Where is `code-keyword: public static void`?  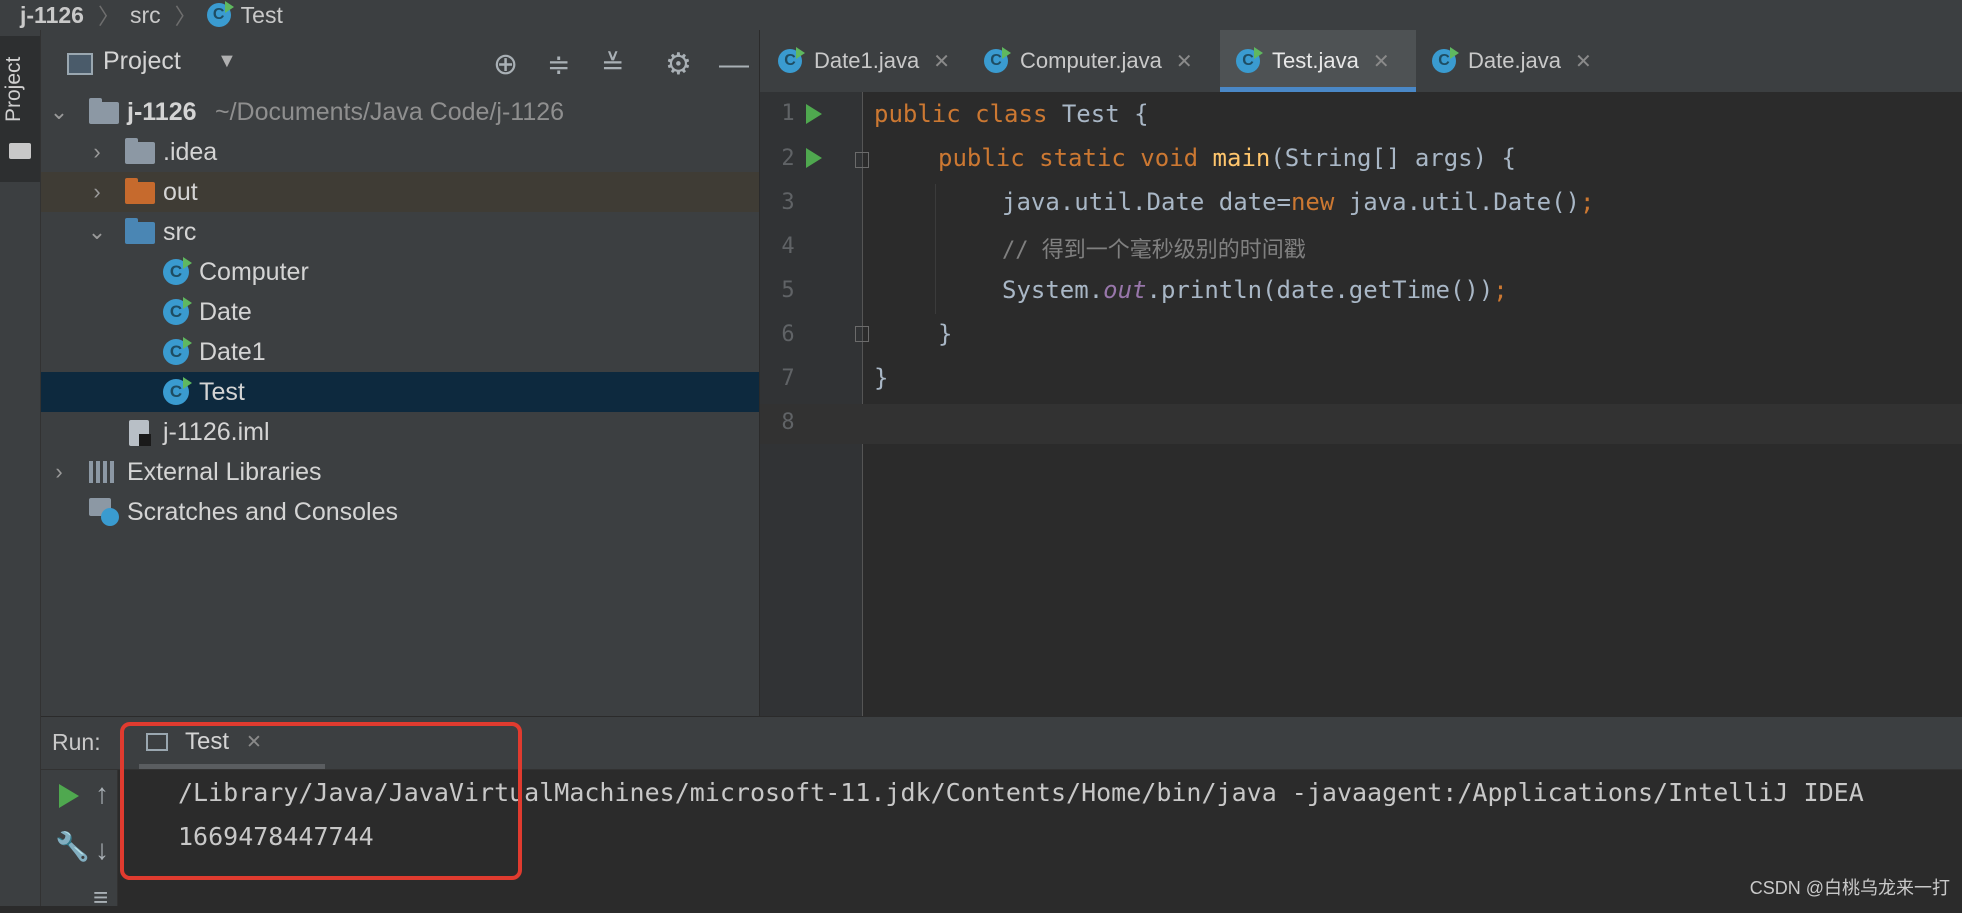 code-keyword: public static void is located at coordinates (1075, 158).